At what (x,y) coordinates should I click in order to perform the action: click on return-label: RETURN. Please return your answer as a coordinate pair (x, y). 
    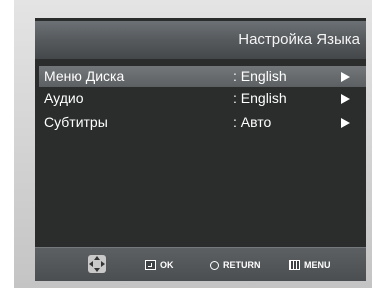
    Looking at the image, I should click on (242, 265).